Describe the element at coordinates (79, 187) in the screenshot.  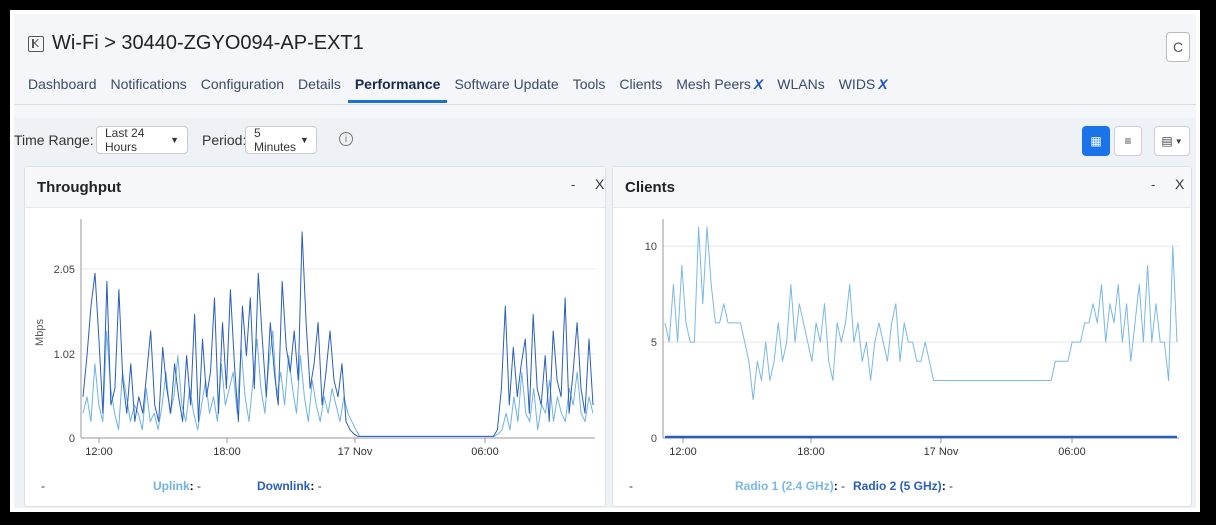
I see `panel-title: Throughput` at that location.